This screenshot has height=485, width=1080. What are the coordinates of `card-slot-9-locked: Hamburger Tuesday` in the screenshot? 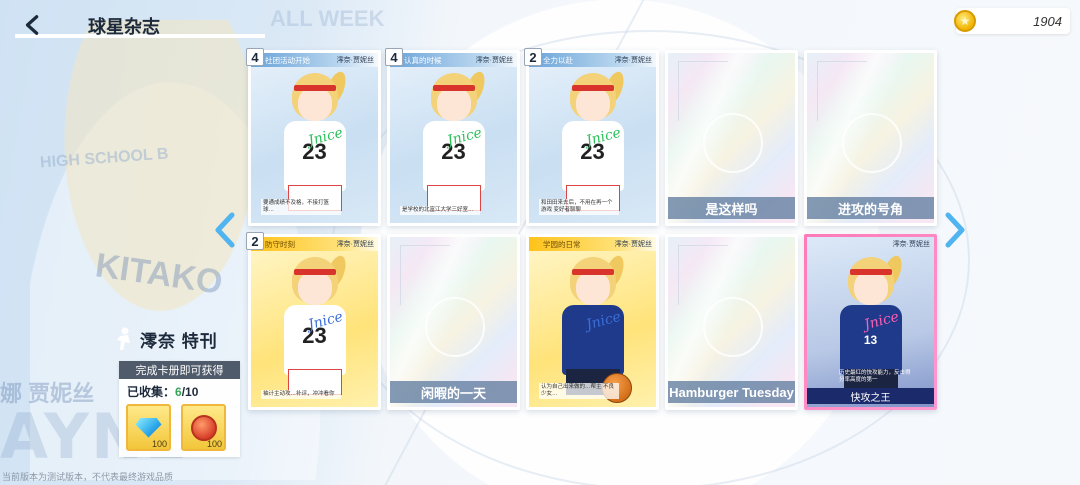 It's located at (731, 322).